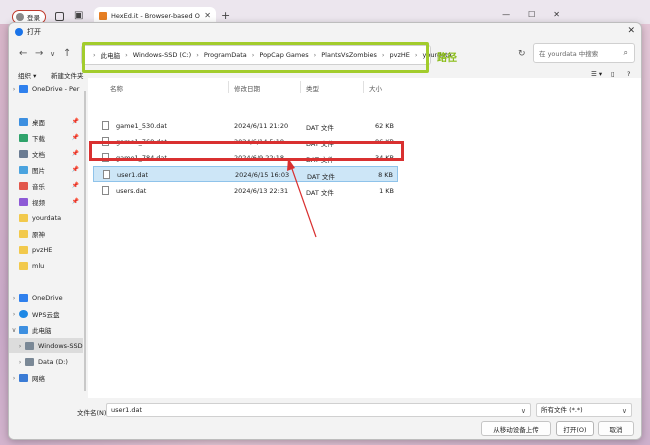  What do you see at coordinates (516, 428) in the screenshot?
I see `upload-from-device-button: 从移动设备上传` at bounding box center [516, 428].